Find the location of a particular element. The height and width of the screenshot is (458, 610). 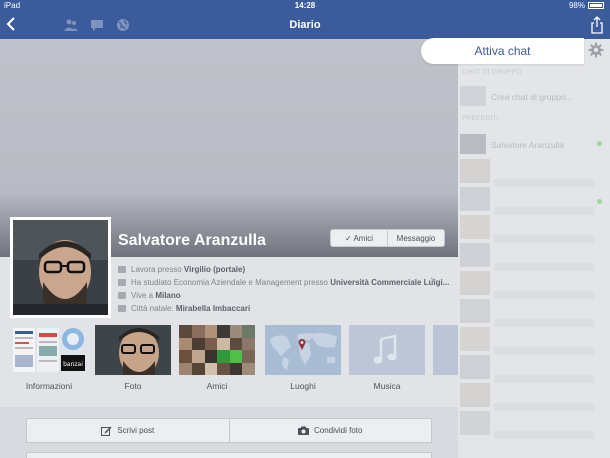

info-value: Virgilio (portale) is located at coordinates (214, 269).